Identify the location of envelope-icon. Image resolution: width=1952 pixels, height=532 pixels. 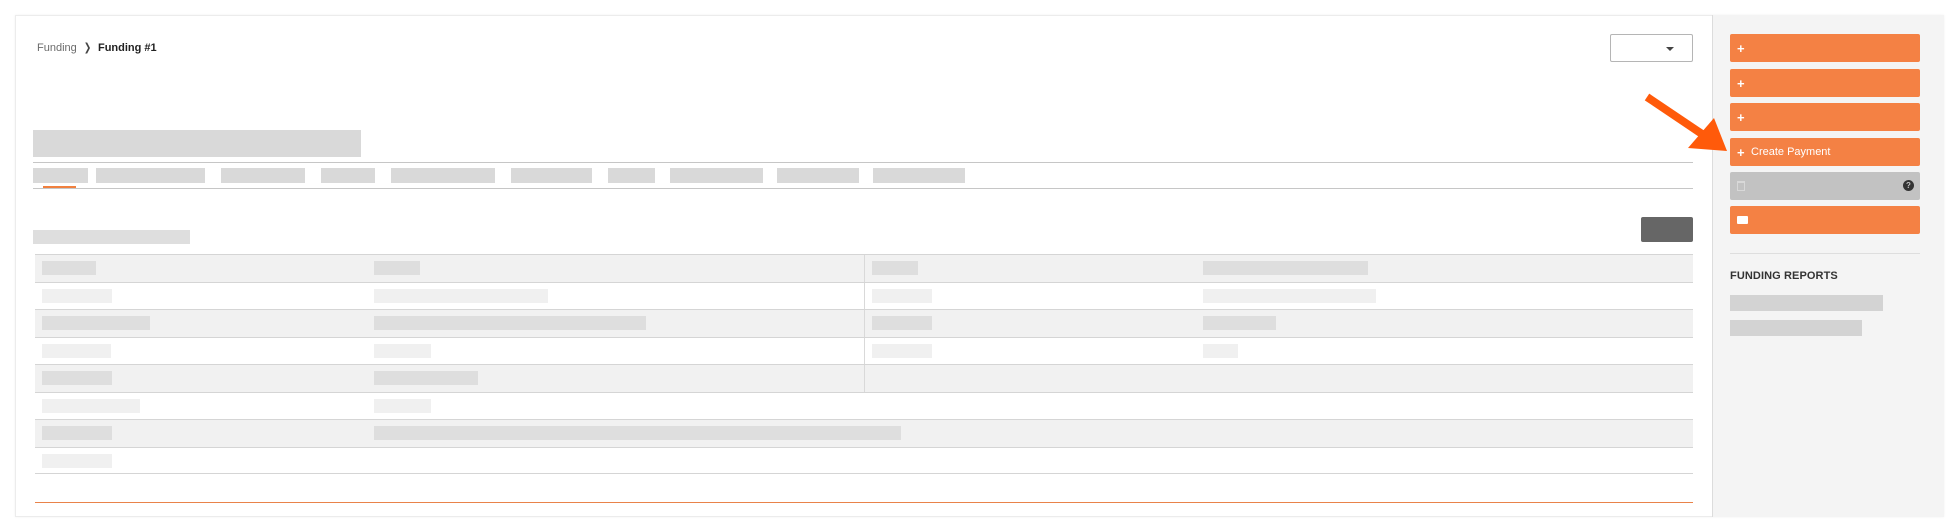
(1742, 220).